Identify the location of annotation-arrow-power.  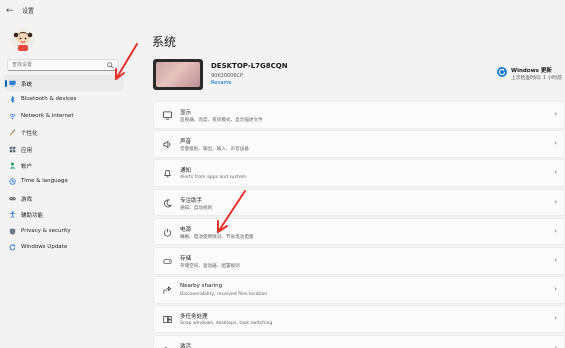
(231, 211).